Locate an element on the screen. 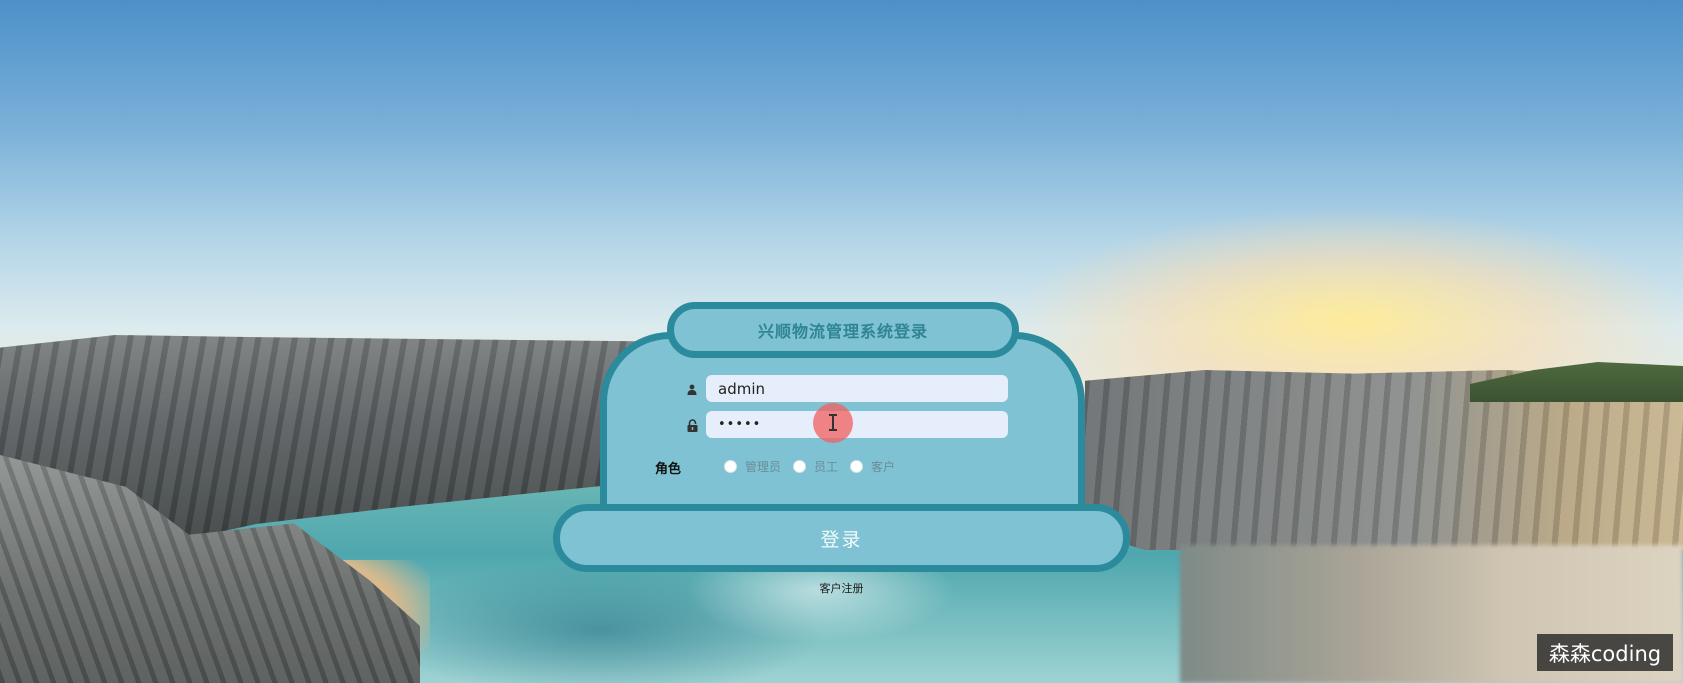 Image resolution: width=1683 pixels, height=683 pixels. role-option-customer: 客户 is located at coordinates (872, 466).